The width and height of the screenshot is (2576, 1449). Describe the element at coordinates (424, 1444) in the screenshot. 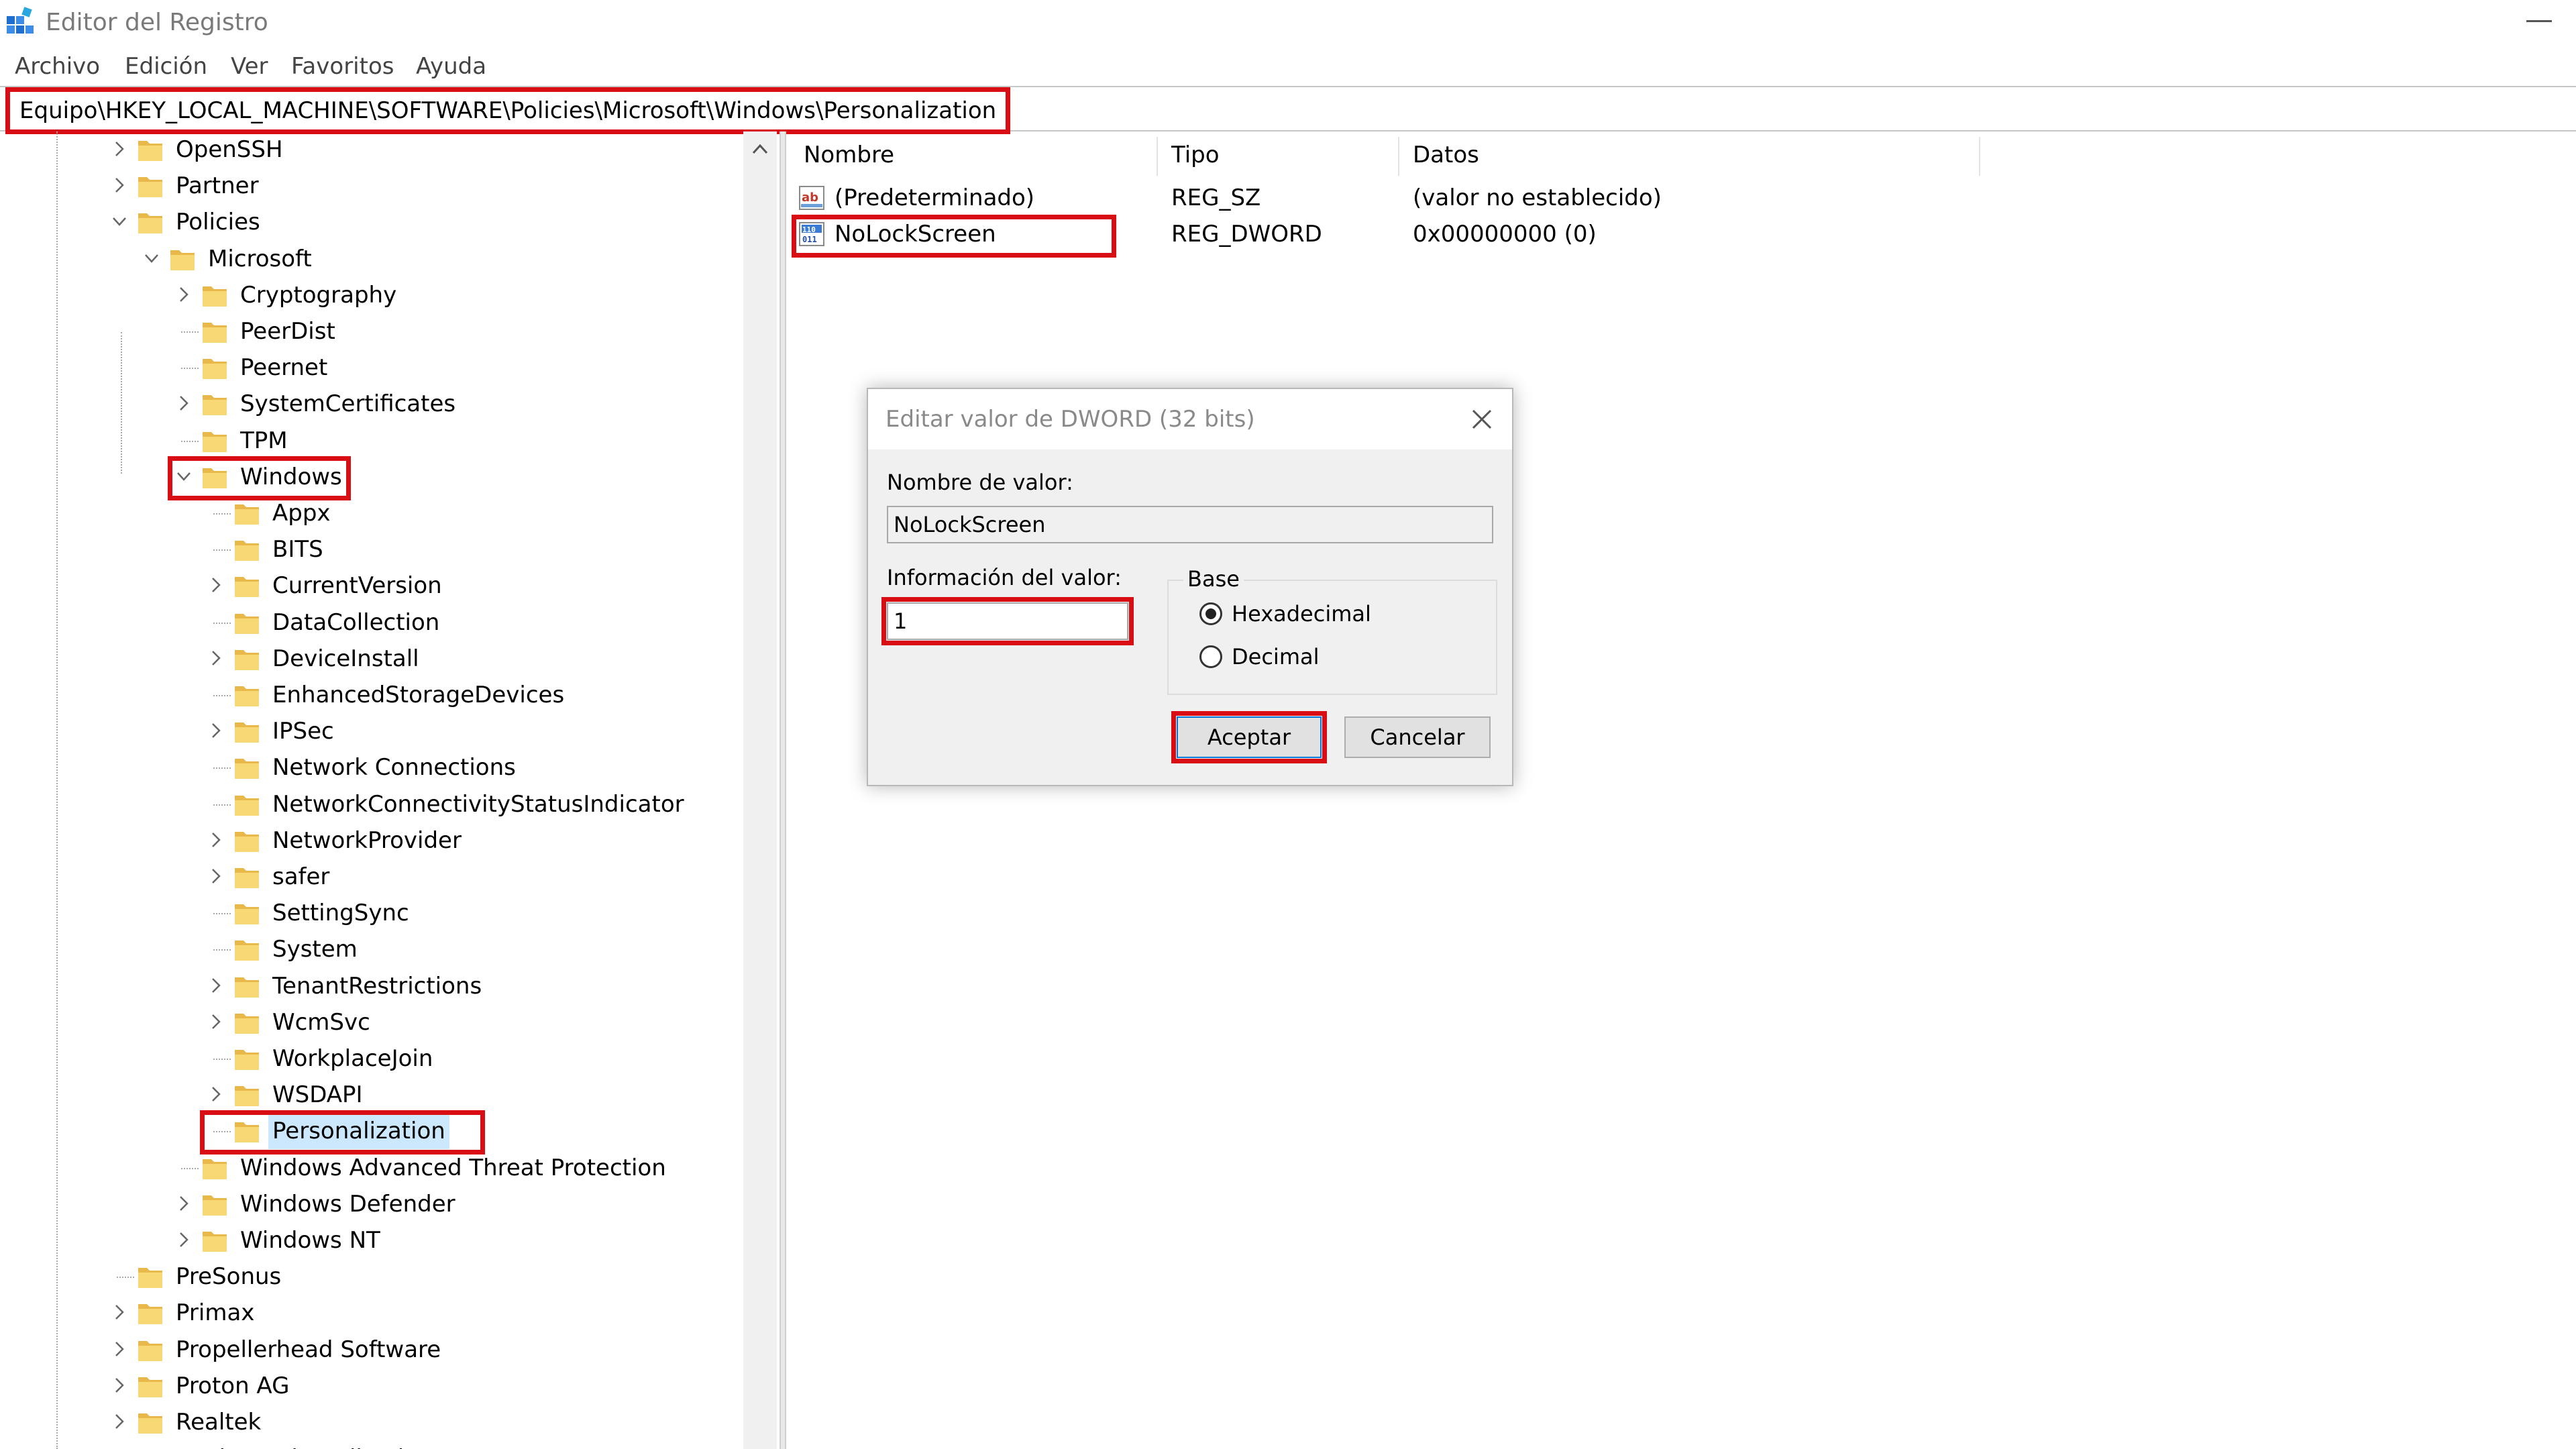

I see `tree-node: Registered Applications` at that location.